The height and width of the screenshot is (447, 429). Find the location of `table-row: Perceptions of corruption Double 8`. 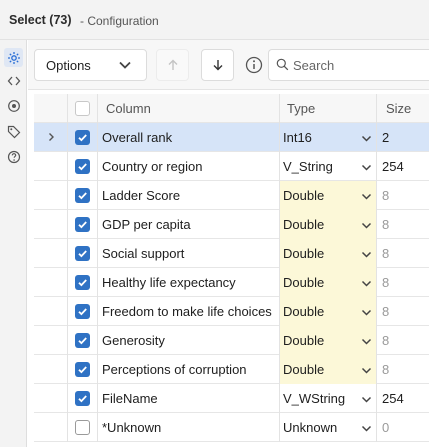

table-row: Perceptions of corruption Double 8 is located at coordinates (231, 369).